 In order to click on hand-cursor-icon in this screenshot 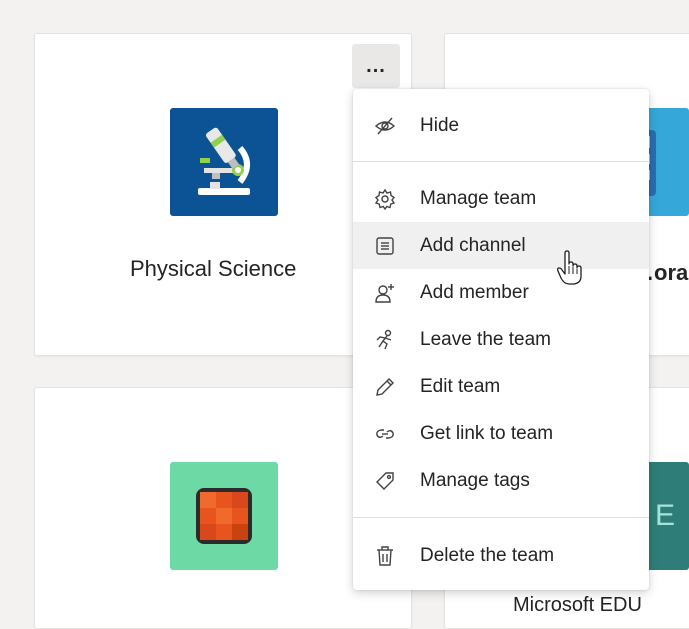, I will do `click(569, 267)`.